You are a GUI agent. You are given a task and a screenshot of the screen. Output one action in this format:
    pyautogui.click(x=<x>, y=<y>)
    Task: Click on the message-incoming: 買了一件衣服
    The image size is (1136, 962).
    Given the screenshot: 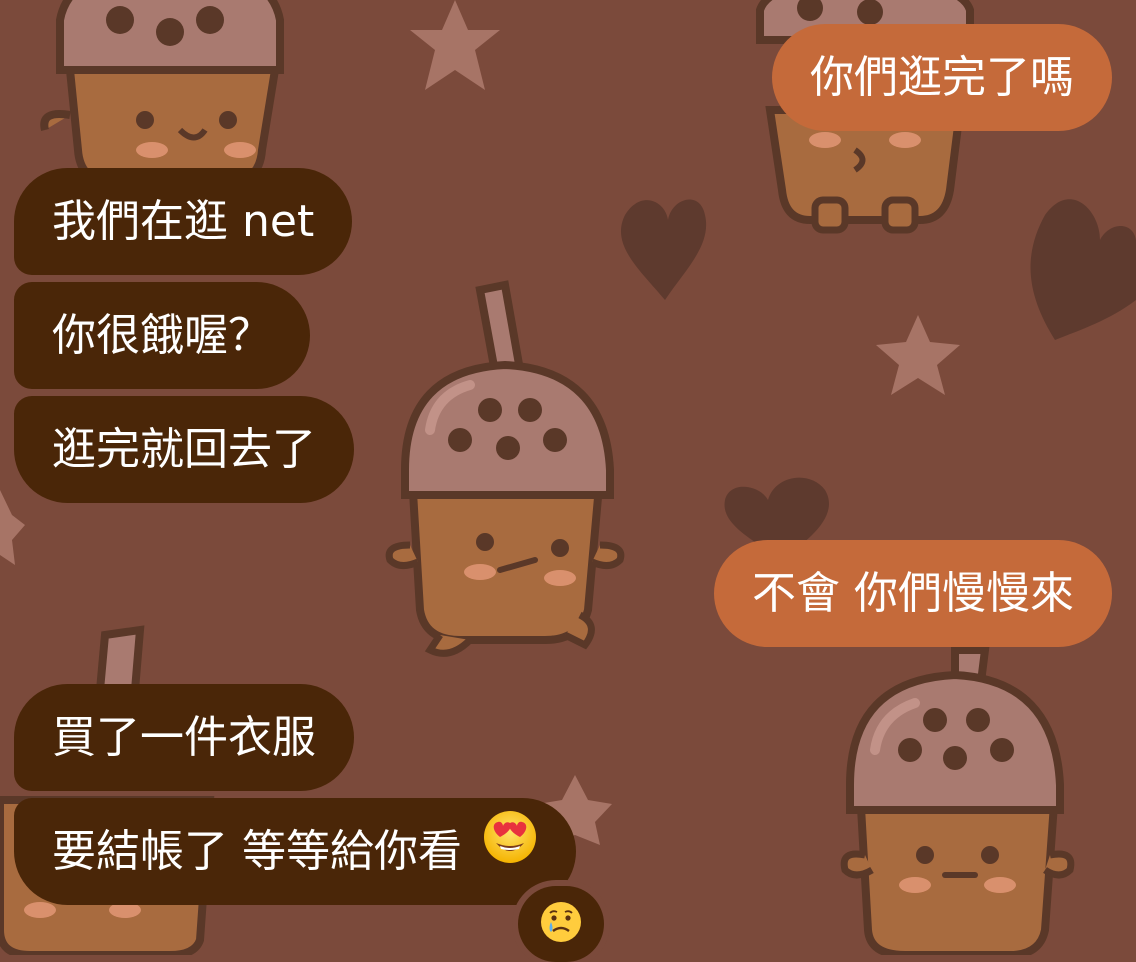 What is the action you would take?
    pyautogui.click(x=184, y=737)
    